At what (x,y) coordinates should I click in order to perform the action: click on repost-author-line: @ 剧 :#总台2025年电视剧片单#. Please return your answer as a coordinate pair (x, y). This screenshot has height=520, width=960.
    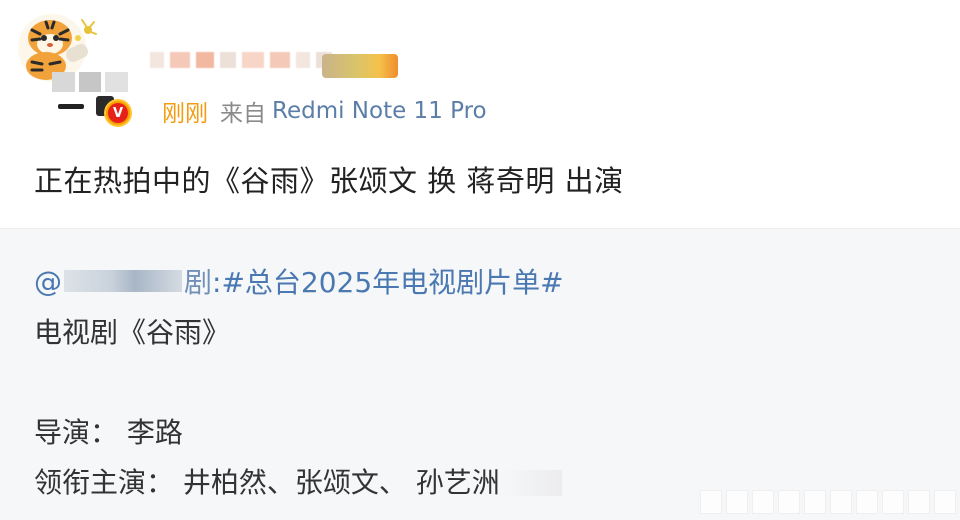
    Looking at the image, I should click on (299, 281).